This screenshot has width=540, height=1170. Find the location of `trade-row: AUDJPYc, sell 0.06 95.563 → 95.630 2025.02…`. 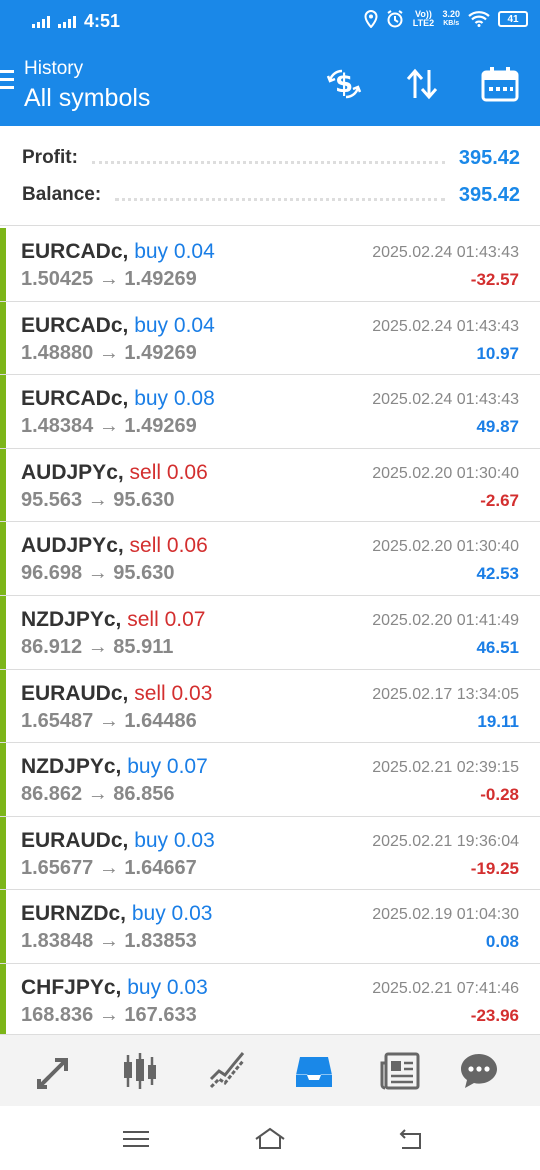

trade-row: AUDJPYc, sell 0.06 95.563 → 95.630 2025.02… is located at coordinates (270, 485).